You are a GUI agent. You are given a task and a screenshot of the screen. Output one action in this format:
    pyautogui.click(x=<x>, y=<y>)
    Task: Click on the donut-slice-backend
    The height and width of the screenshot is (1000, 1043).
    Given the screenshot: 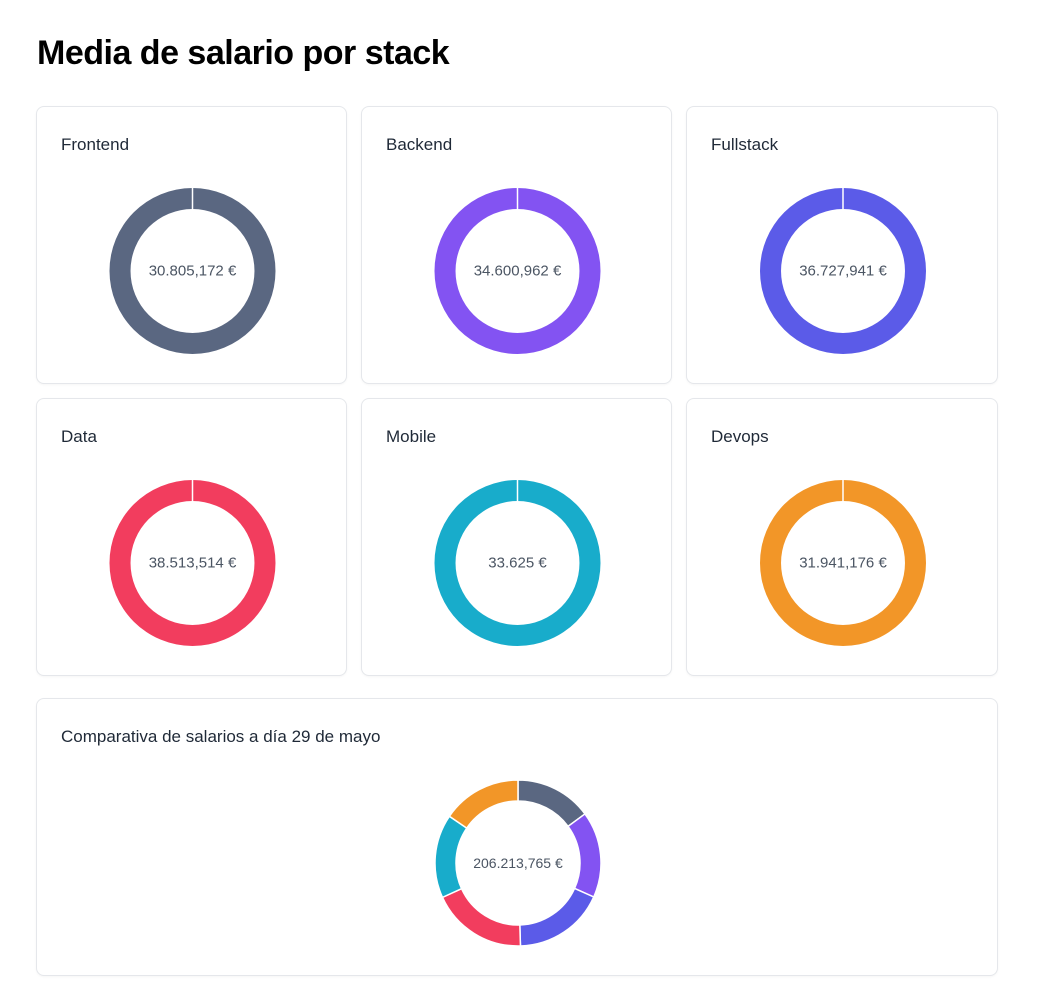 What is the action you would take?
    pyautogui.click(x=584, y=855)
    